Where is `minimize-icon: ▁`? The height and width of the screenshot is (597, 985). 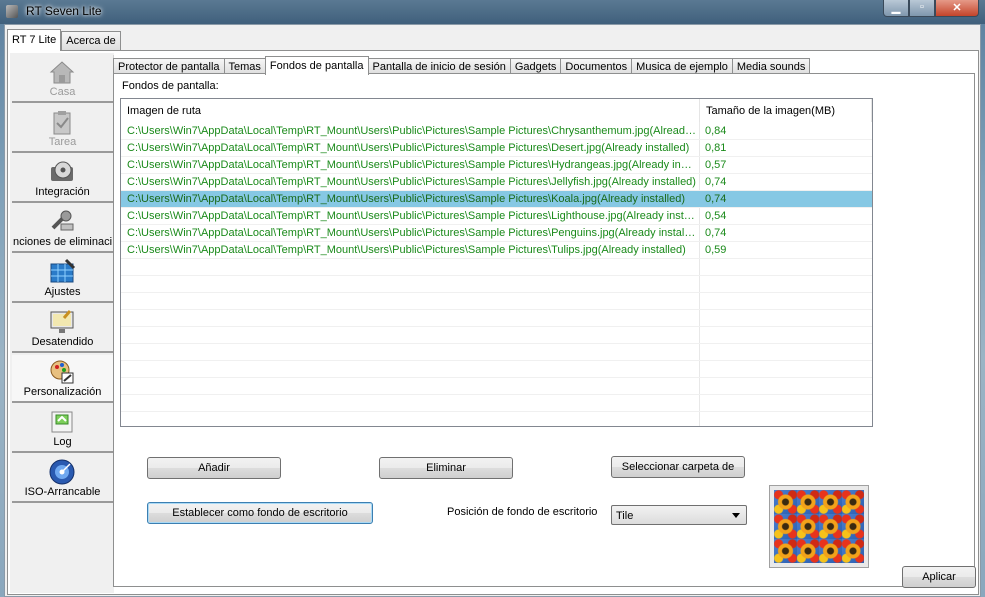
minimize-icon: ▁ is located at coordinates (896, 8).